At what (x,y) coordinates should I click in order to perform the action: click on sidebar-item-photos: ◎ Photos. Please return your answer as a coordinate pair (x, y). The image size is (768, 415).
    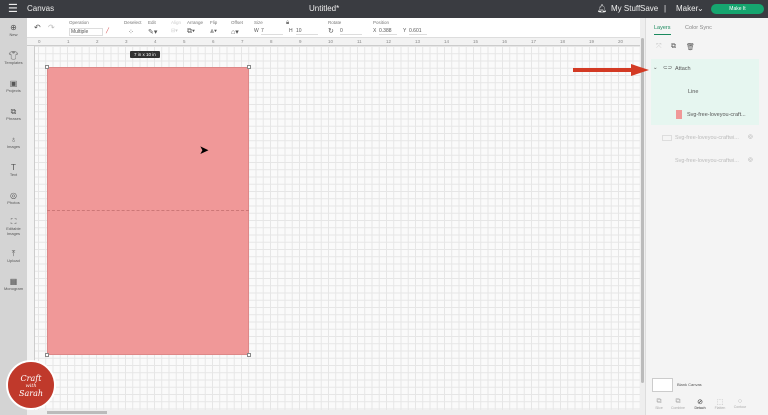
    Looking at the image, I should click on (13, 198).